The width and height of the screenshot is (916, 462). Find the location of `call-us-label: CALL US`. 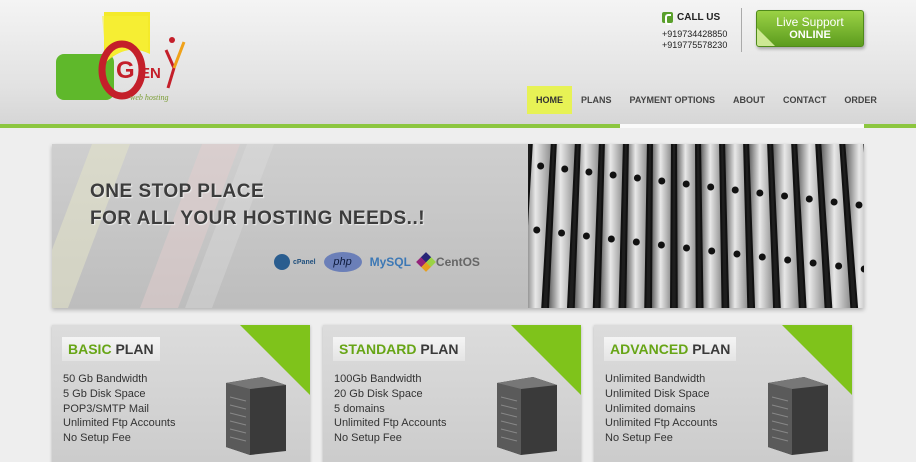

call-us-label: CALL US is located at coordinates (699, 17).